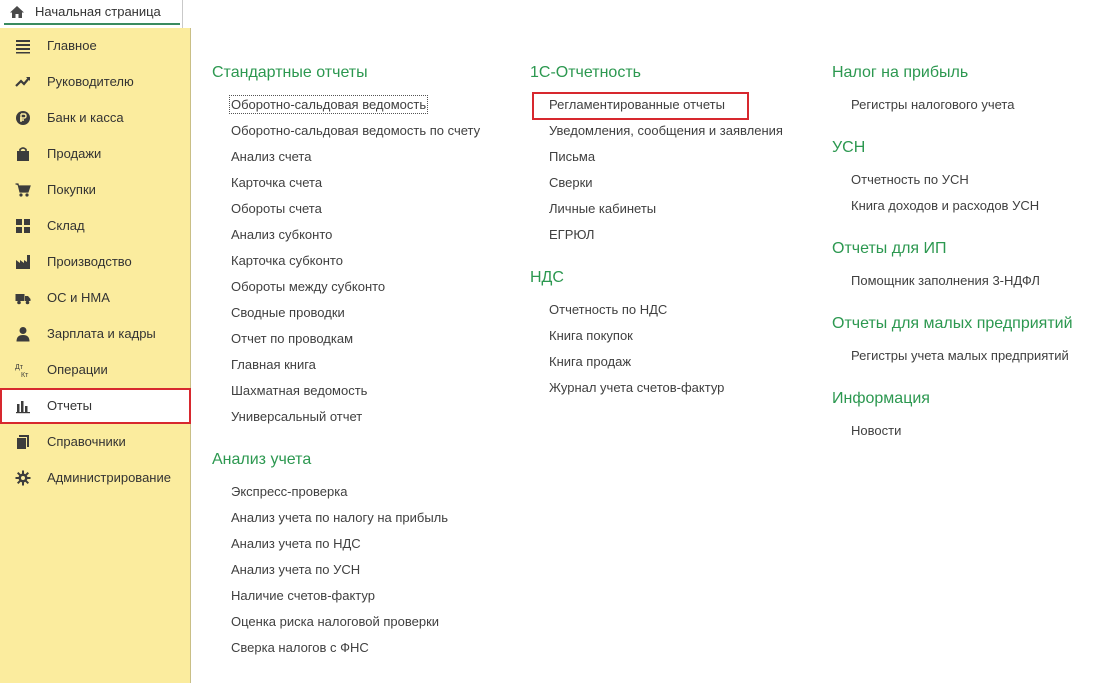 The width and height of the screenshot is (1113, 683). Describe the element at coordinates (109, 477) in the screenshot. I see `sidebar-item-label: Администрирование` at that location.